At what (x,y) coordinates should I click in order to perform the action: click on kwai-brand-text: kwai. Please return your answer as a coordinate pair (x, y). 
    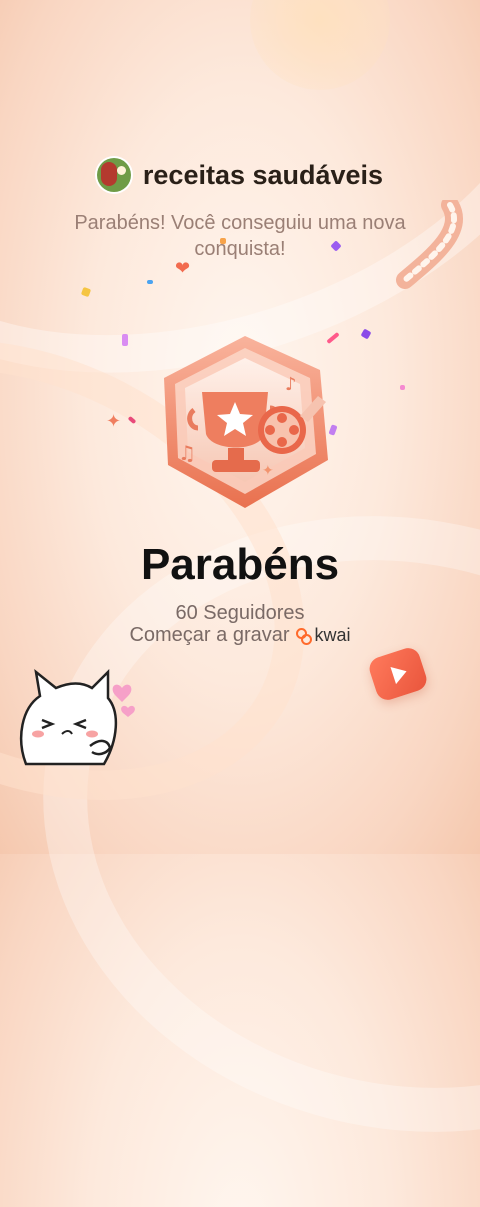
    Looking at the image, I should click on (332, 635).